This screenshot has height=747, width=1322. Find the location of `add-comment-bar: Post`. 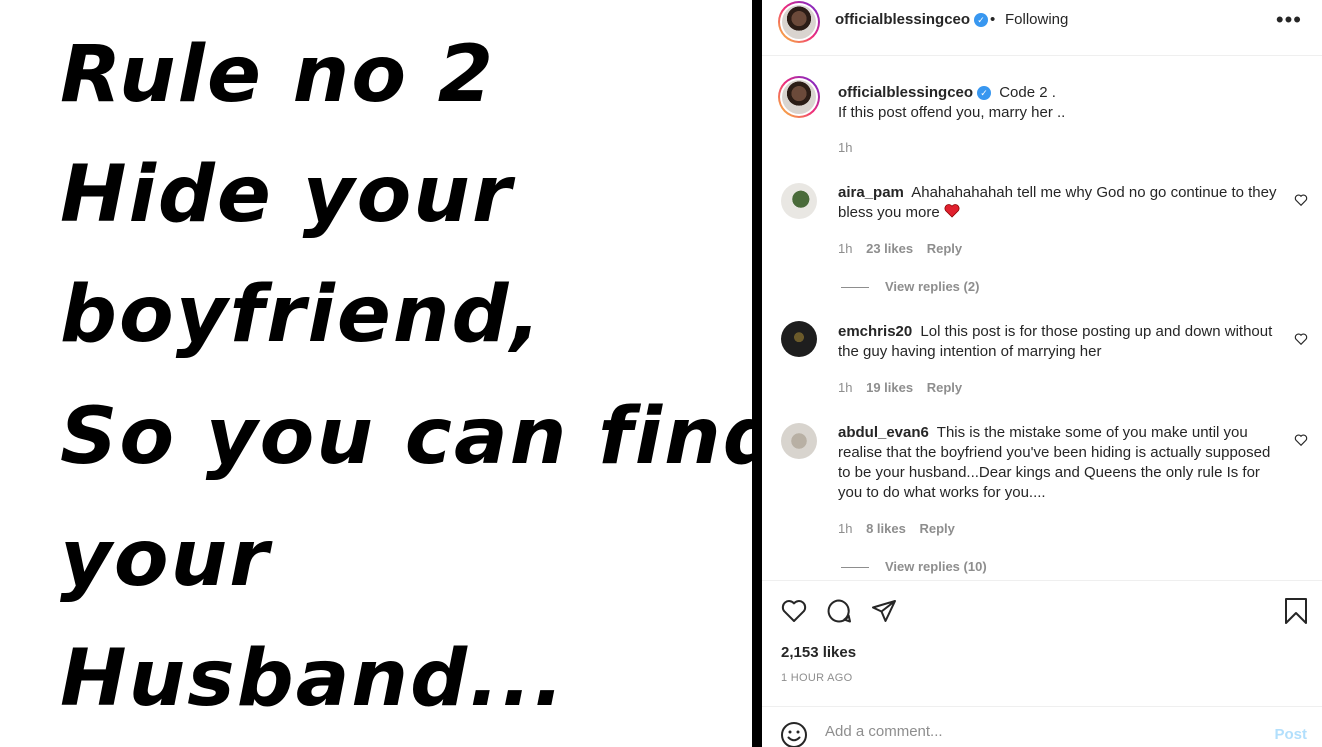

add-comment-bar: Post is located at coordinates (1042, 726).